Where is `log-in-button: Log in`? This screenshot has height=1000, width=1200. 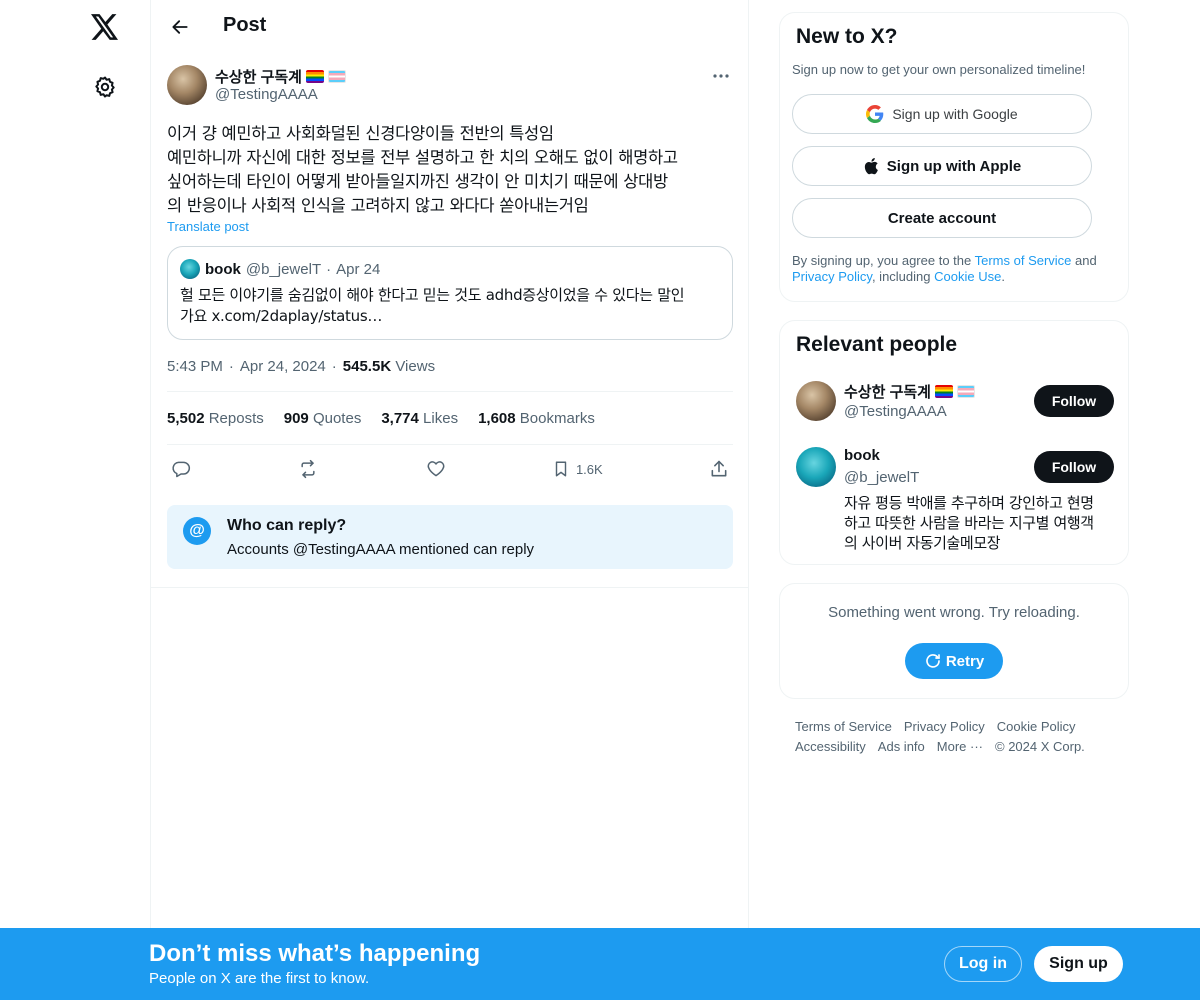
log-in-button: Log in is located at coordinates (983, 964).